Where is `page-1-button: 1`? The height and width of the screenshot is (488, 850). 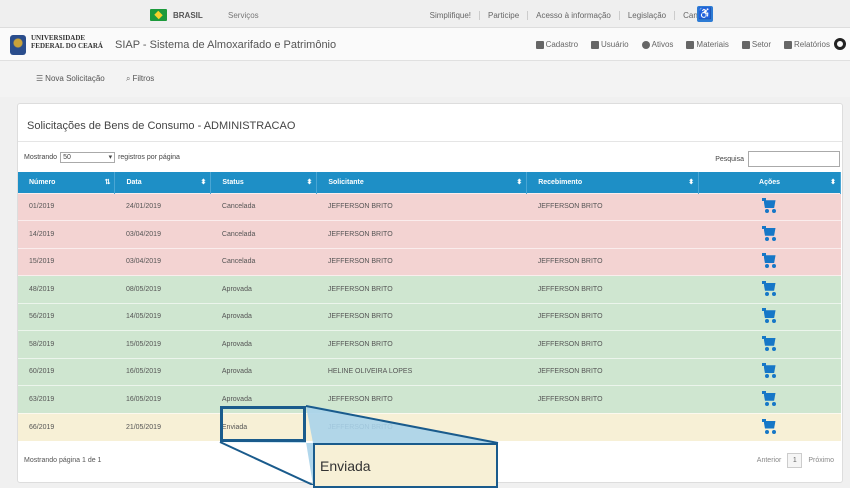
page-1-button: 1 is located at coordinates (795, 460).